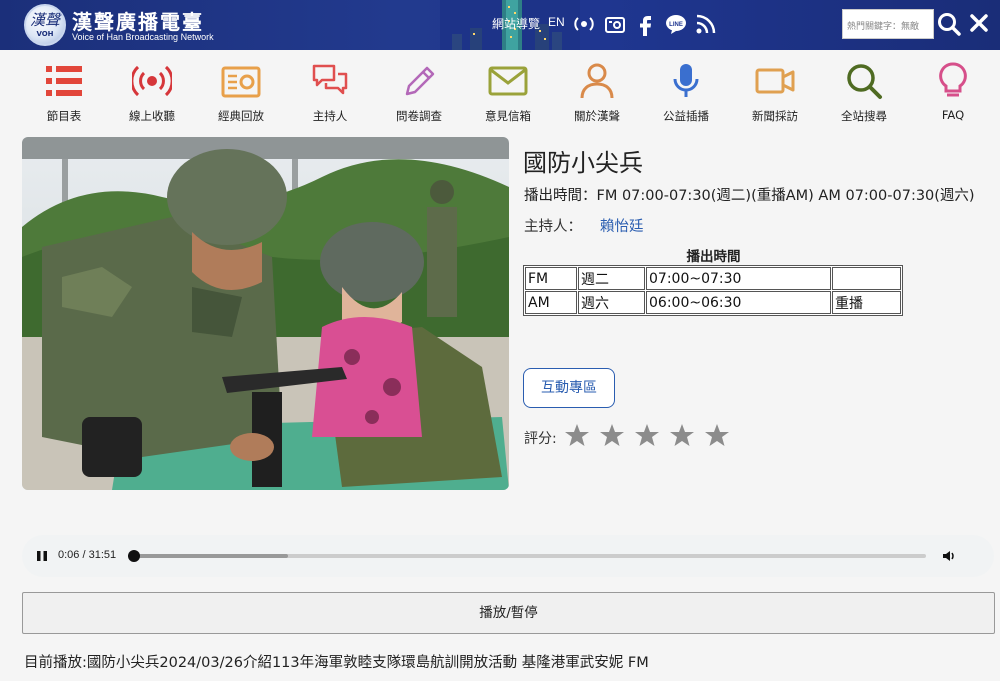 The height and width of the screenshot is (681, 1000). What do you see at coordinates (686, 80) in the screenshot?
I see `microphone-icon` at bounding box center [686, 80].